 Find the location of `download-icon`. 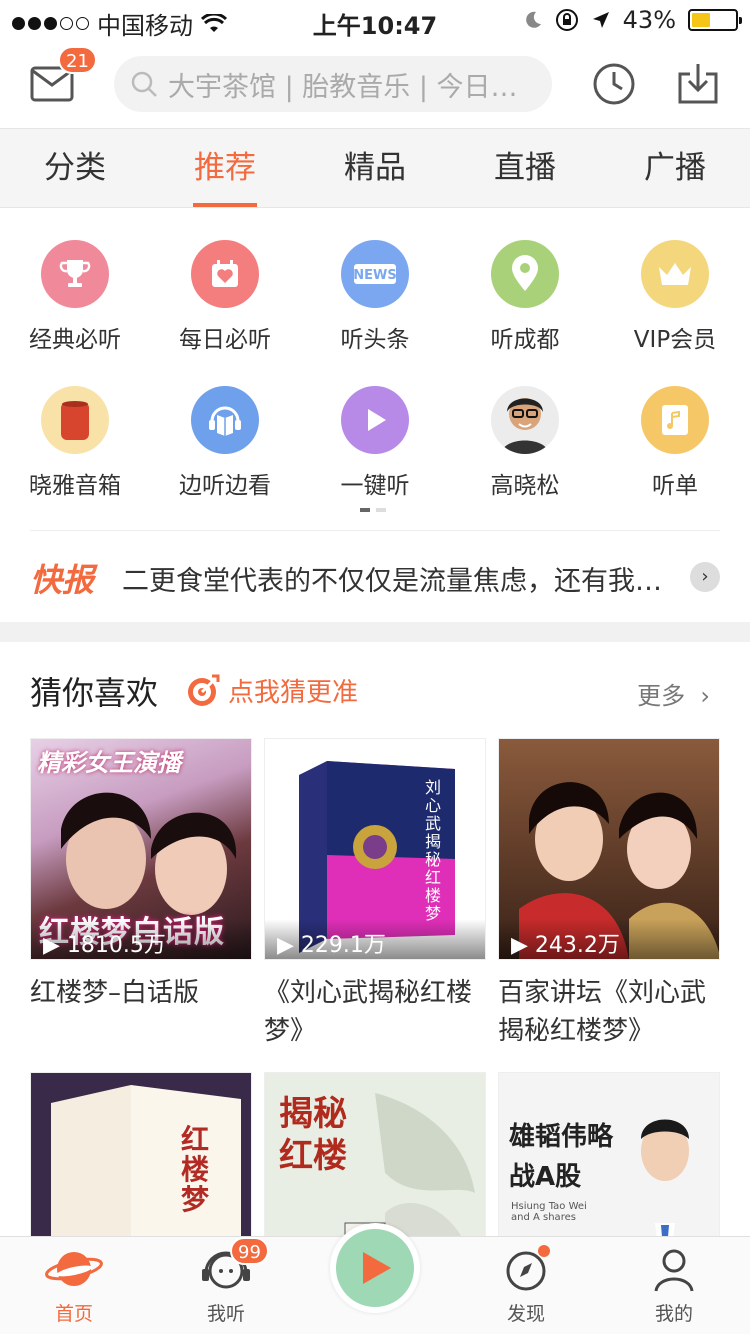

download-icon is located at coordinates (698, 84).